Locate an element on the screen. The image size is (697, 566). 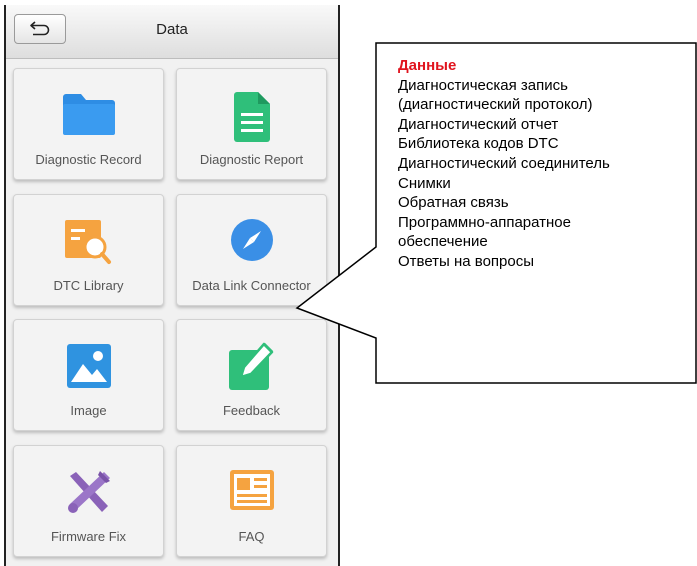
callout-line: Библиотека кодов DTC is located at coordinates (478, 144).